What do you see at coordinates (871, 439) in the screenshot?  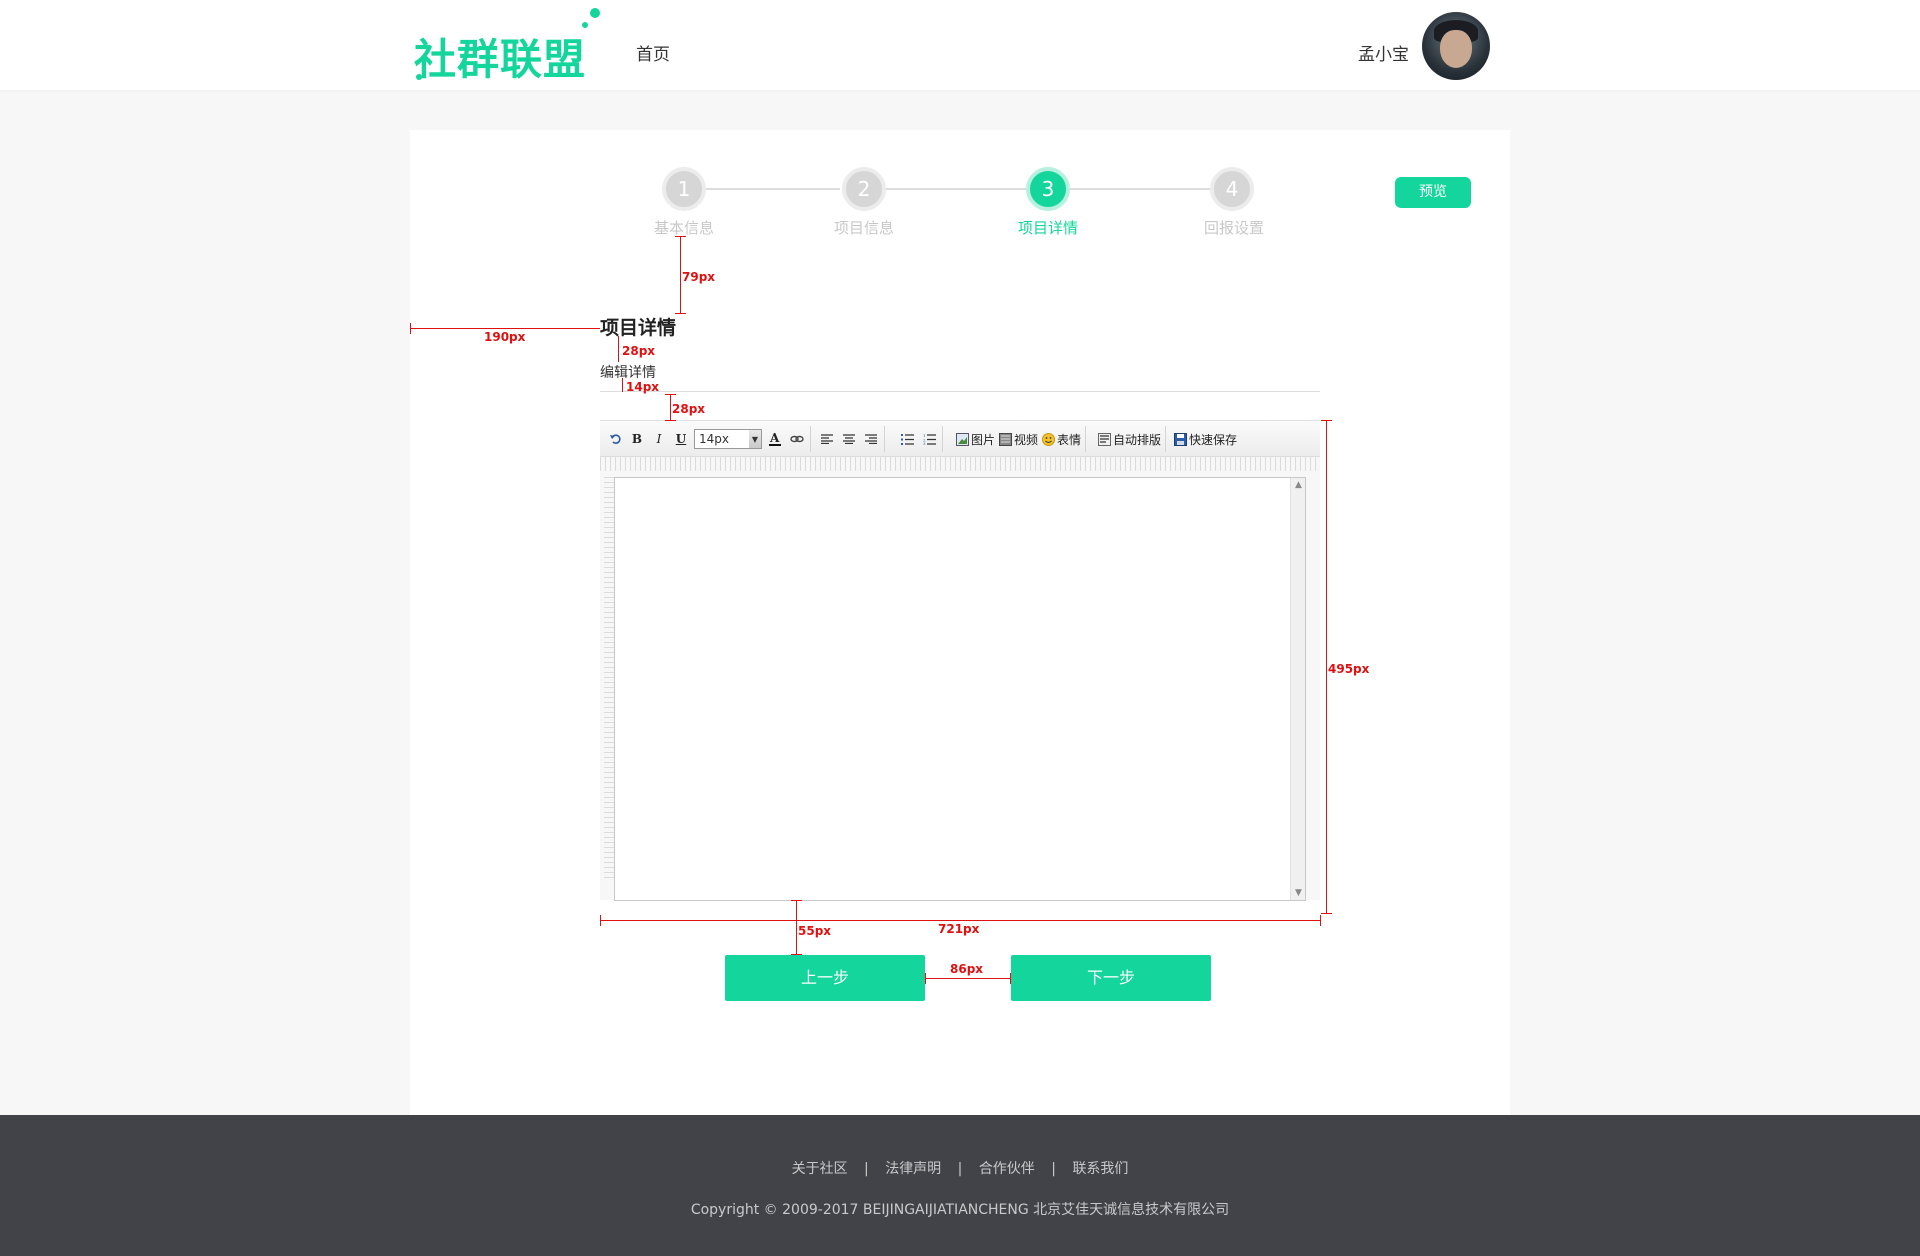 I see `align-right-icon` at bounding box center [871, 439].